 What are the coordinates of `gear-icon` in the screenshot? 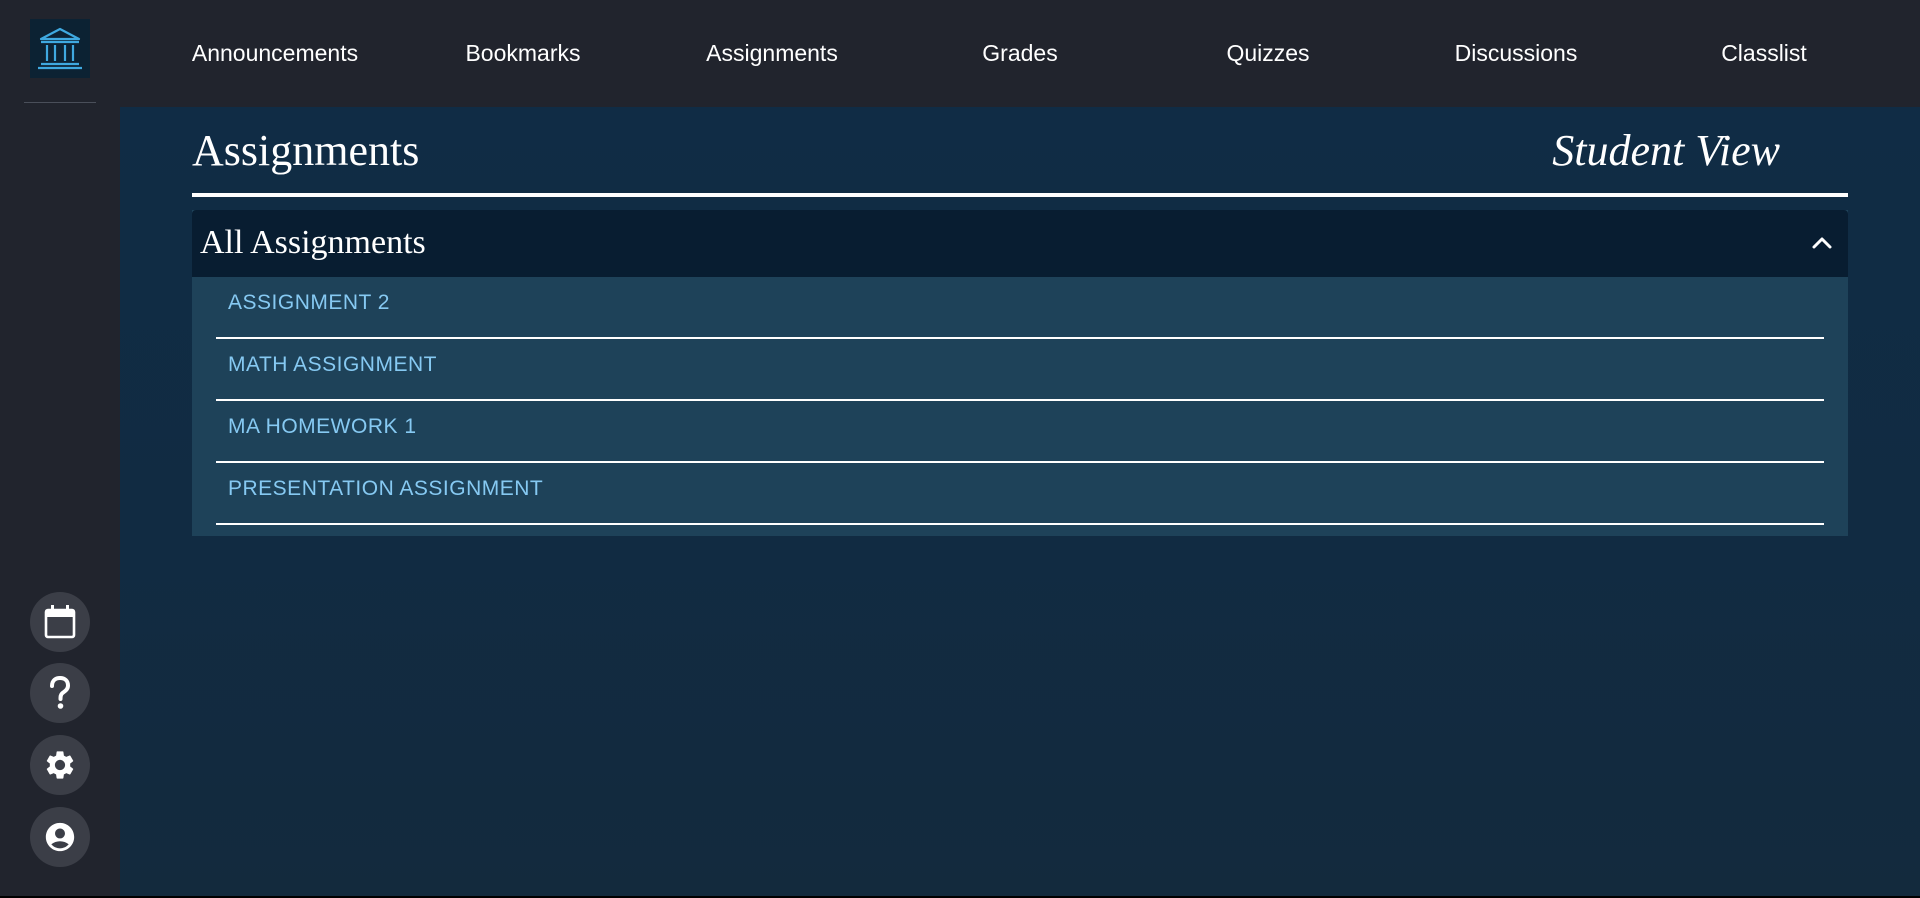 It's located at (60, 765).